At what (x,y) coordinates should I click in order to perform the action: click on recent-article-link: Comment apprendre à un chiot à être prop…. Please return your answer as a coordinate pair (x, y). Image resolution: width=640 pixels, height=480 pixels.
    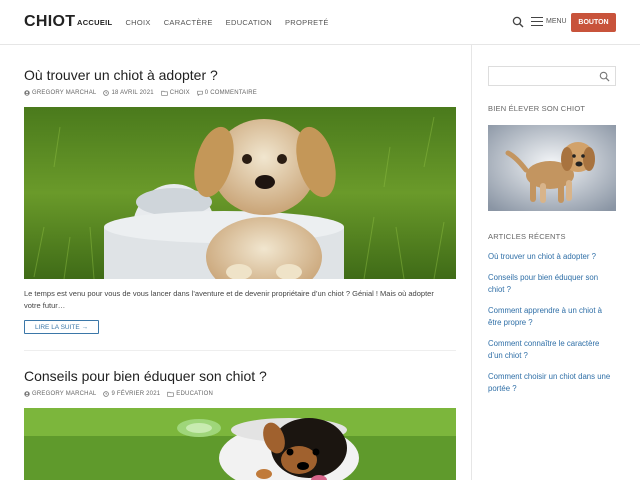
    Looking at the image, I should click on (552, 321).